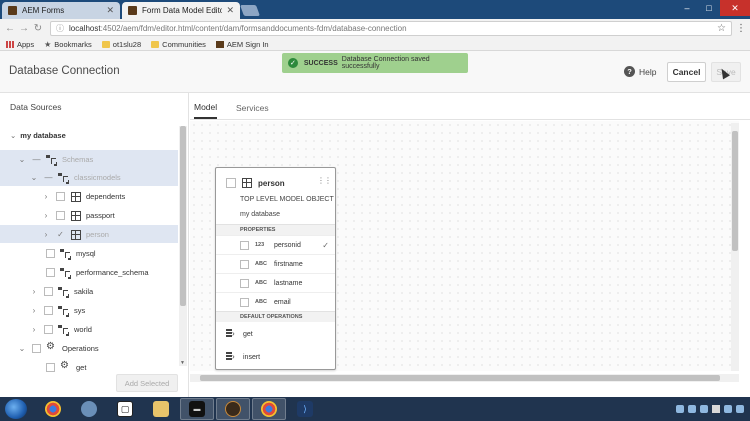  Describe the element at coordinates (275, 334) in the screenshot. I see `operation-row-get: get` at that location.